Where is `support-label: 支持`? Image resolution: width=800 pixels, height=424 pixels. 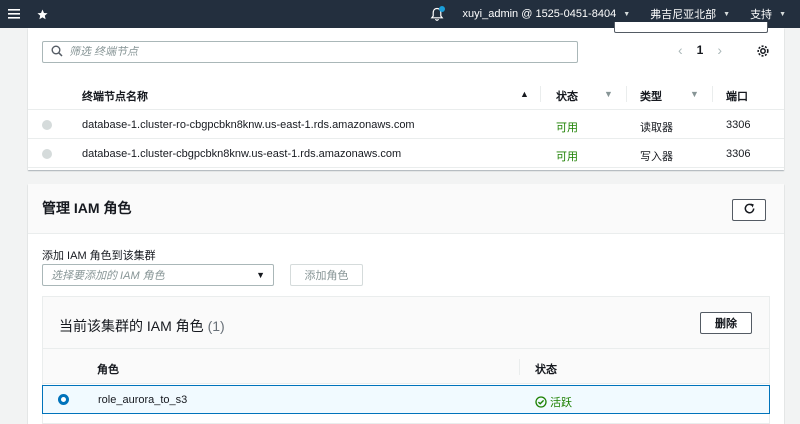 support-label: 支持 is located at coordinates (761, 15).